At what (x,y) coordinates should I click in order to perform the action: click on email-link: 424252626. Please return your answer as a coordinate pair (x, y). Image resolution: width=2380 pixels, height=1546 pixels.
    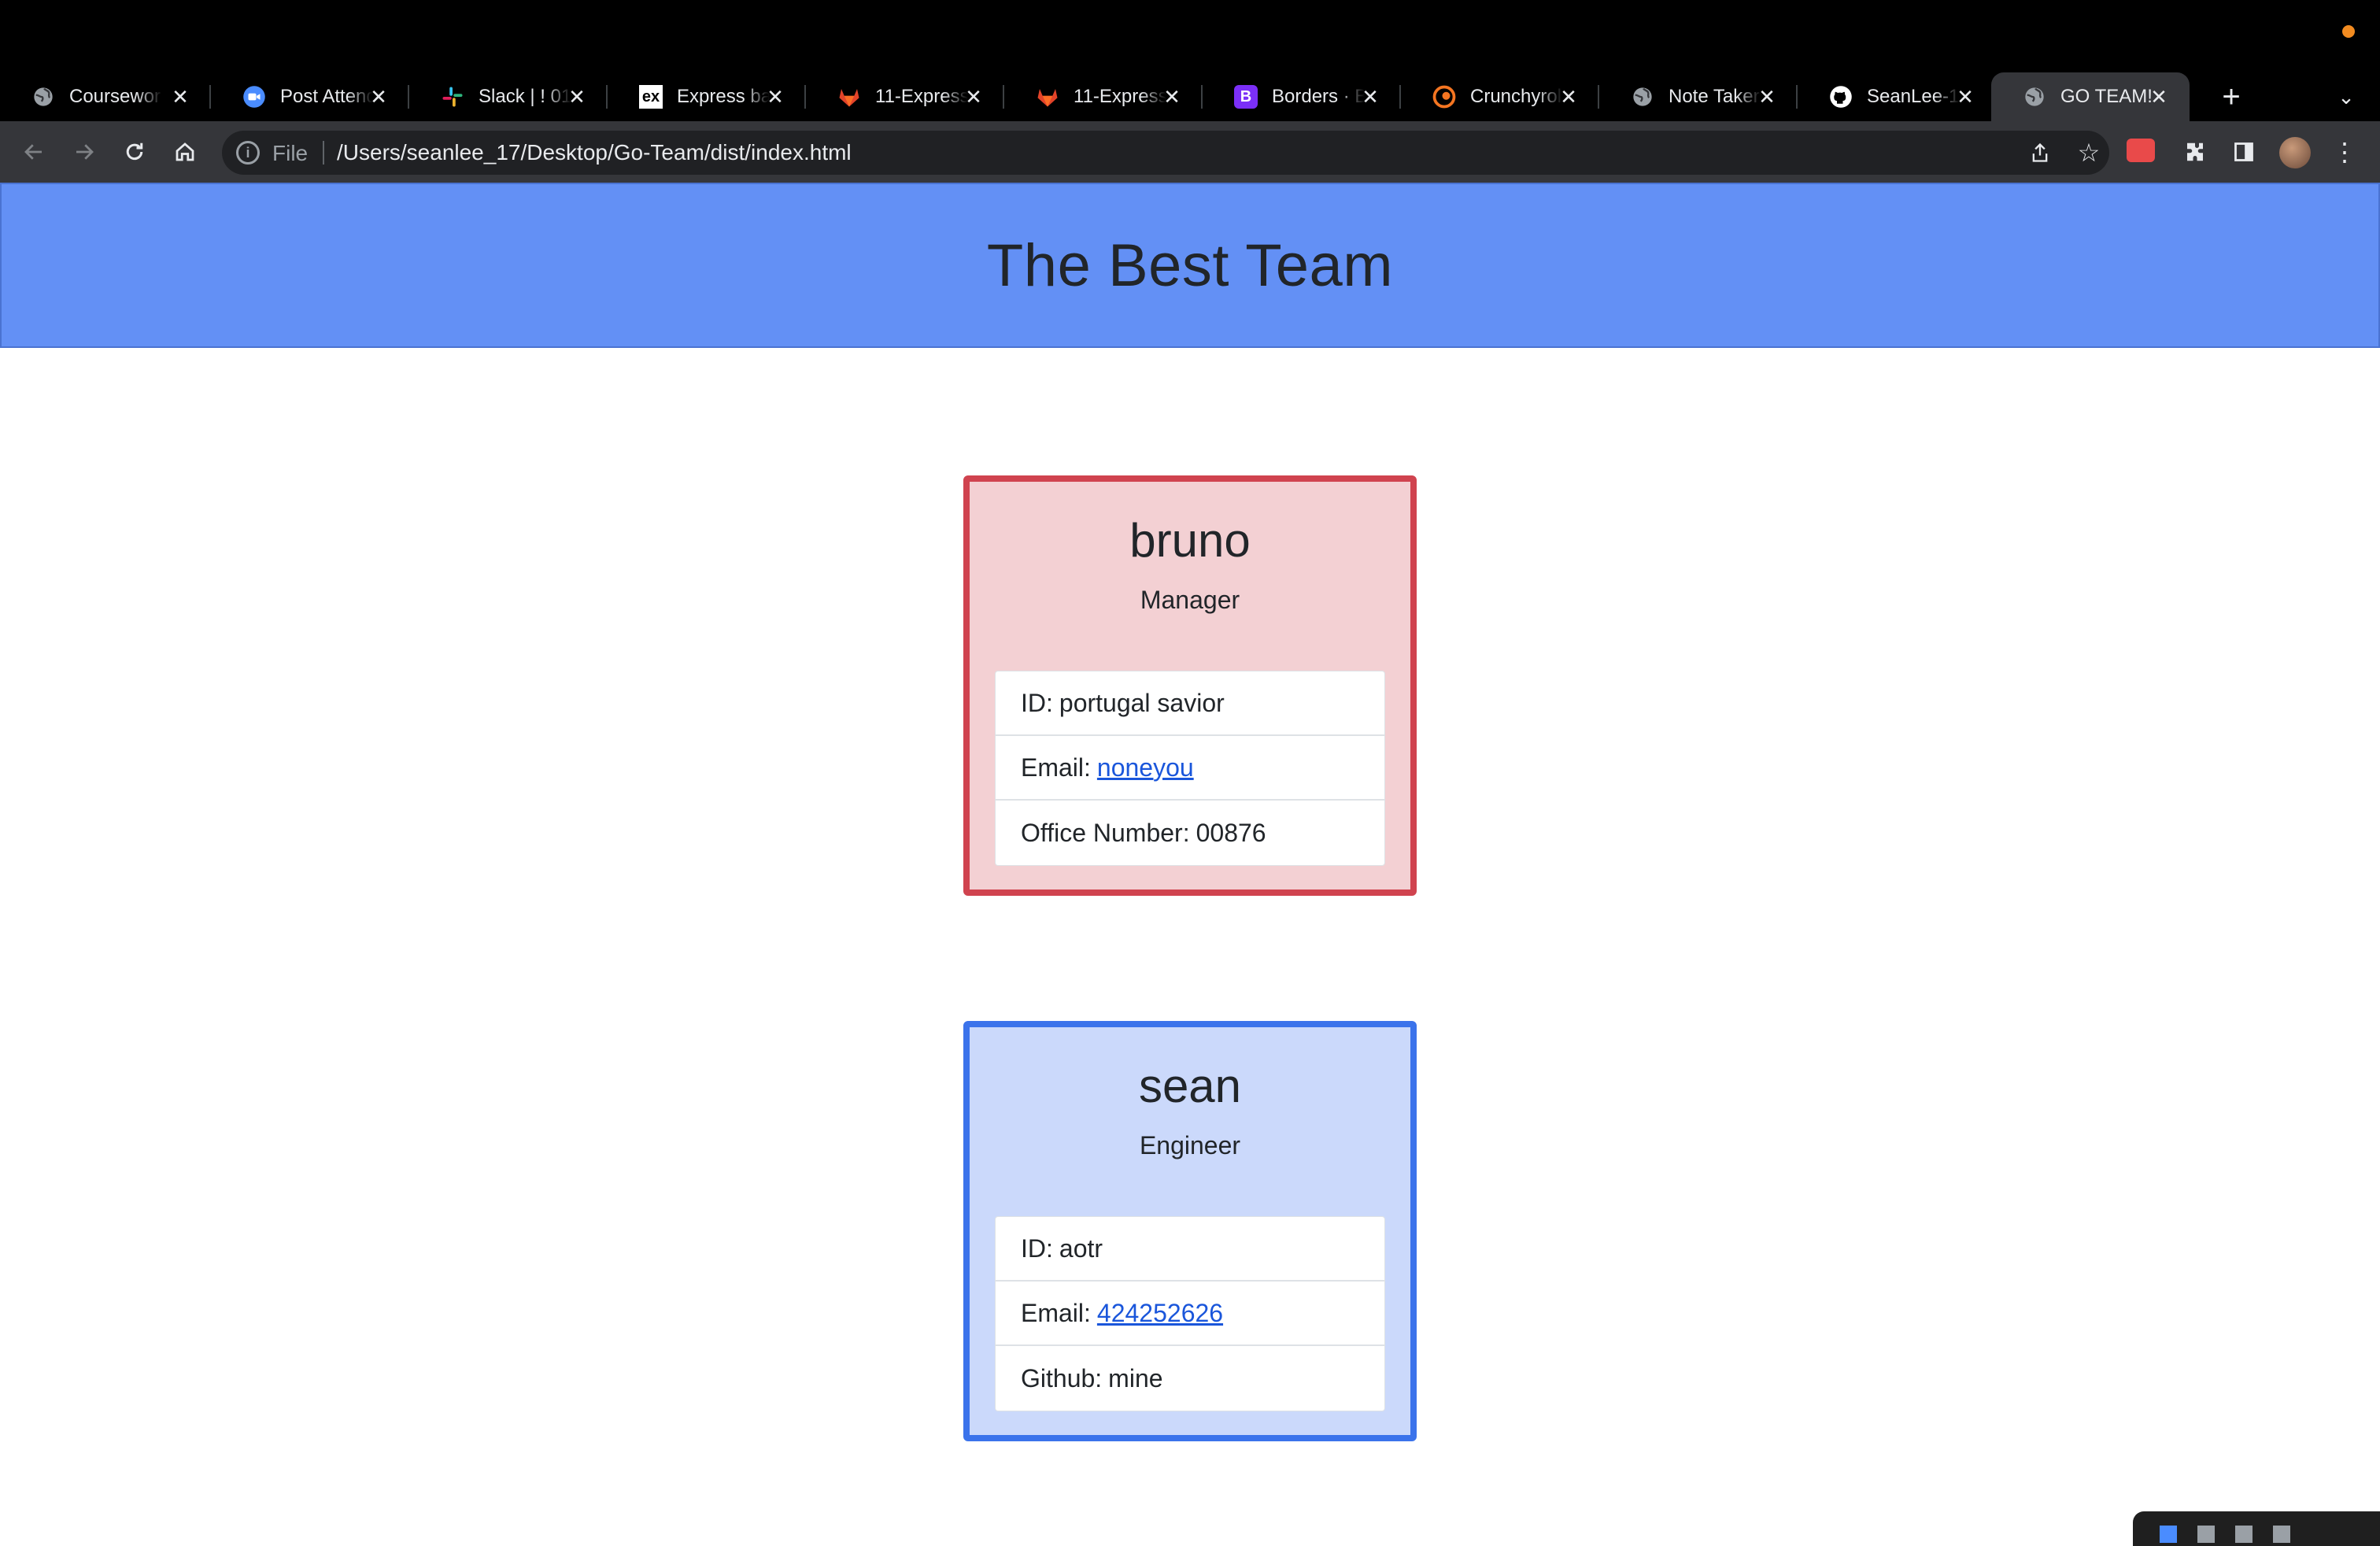
    Looking at the image, I should click on (1160, 1313).